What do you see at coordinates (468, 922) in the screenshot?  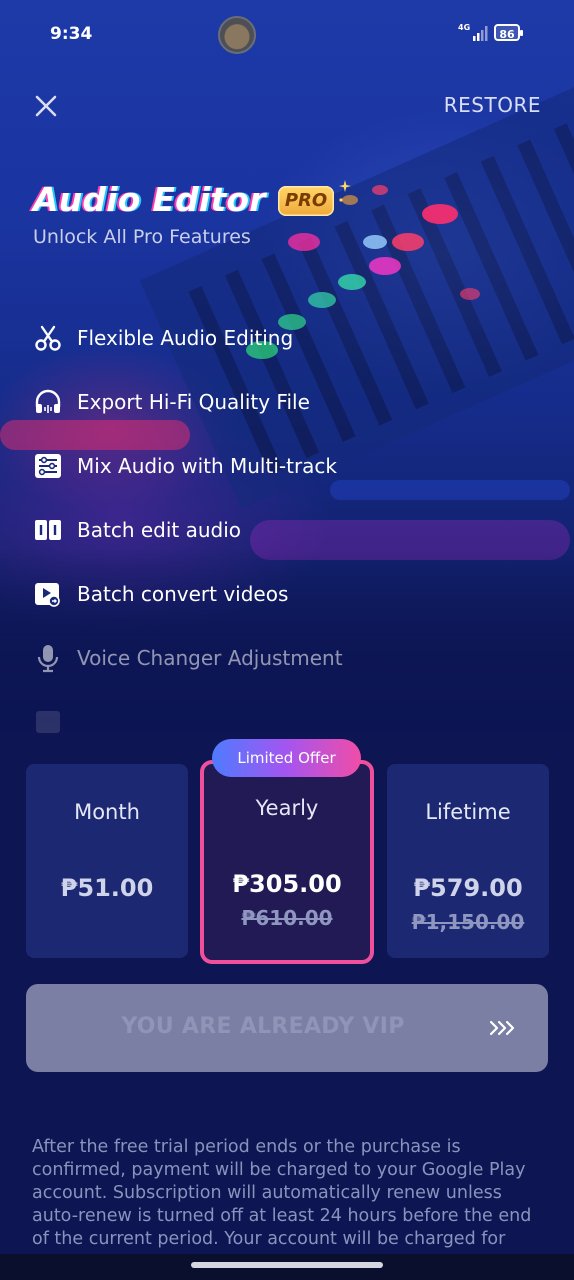 I see `plan-original-price: ₱1,150.00` at bounding box center [468, 922].